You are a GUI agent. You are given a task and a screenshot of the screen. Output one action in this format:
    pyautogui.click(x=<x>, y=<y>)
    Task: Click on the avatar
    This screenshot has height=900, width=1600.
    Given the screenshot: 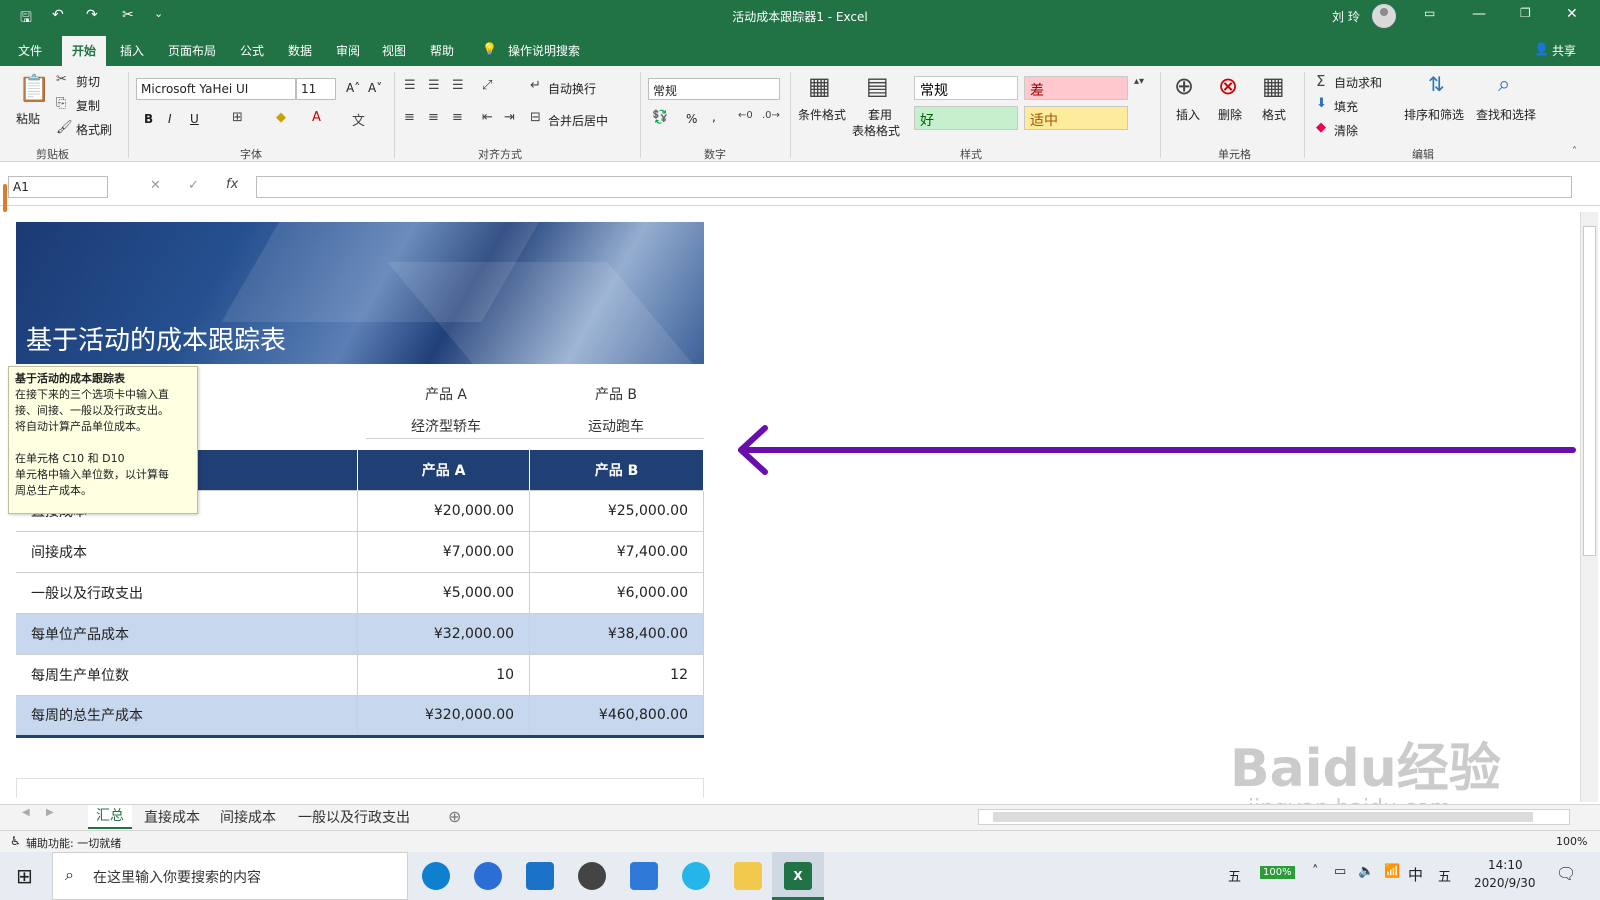 What is the action you would take?
    pyautogui.click(x=1384, y=16)
    